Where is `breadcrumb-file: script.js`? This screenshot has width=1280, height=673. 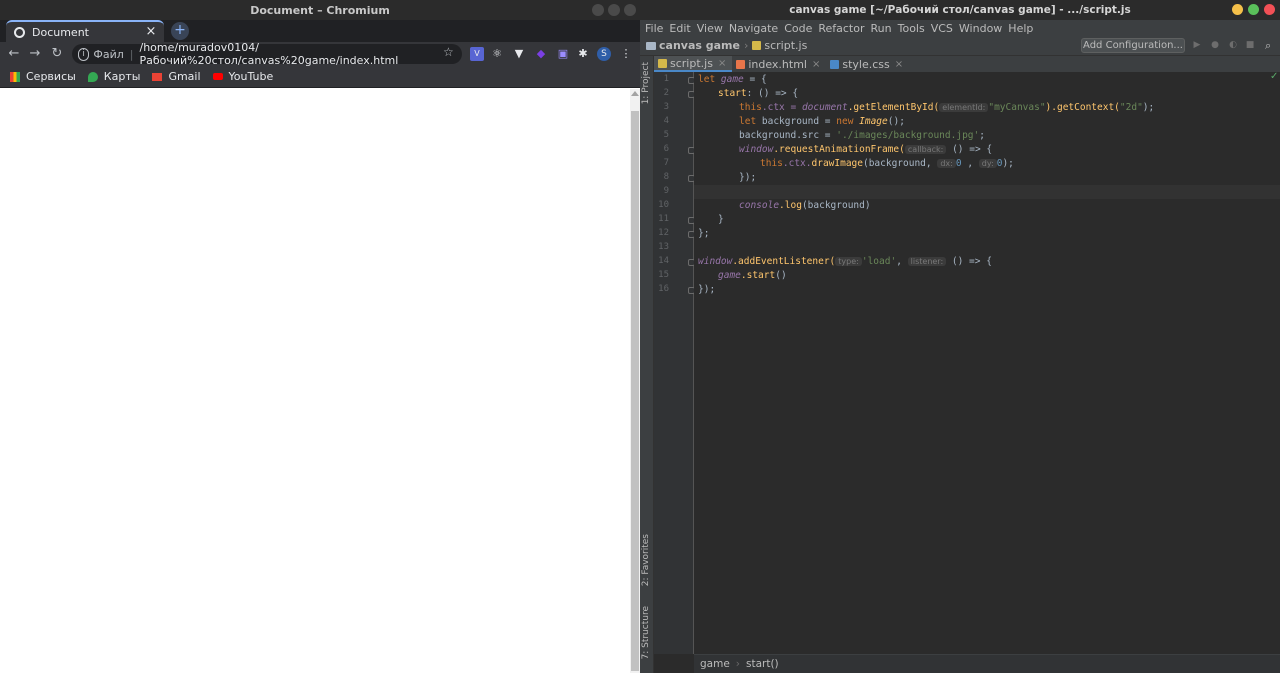
breadcrumb-file: script.js is located at coordinates (779, 45).